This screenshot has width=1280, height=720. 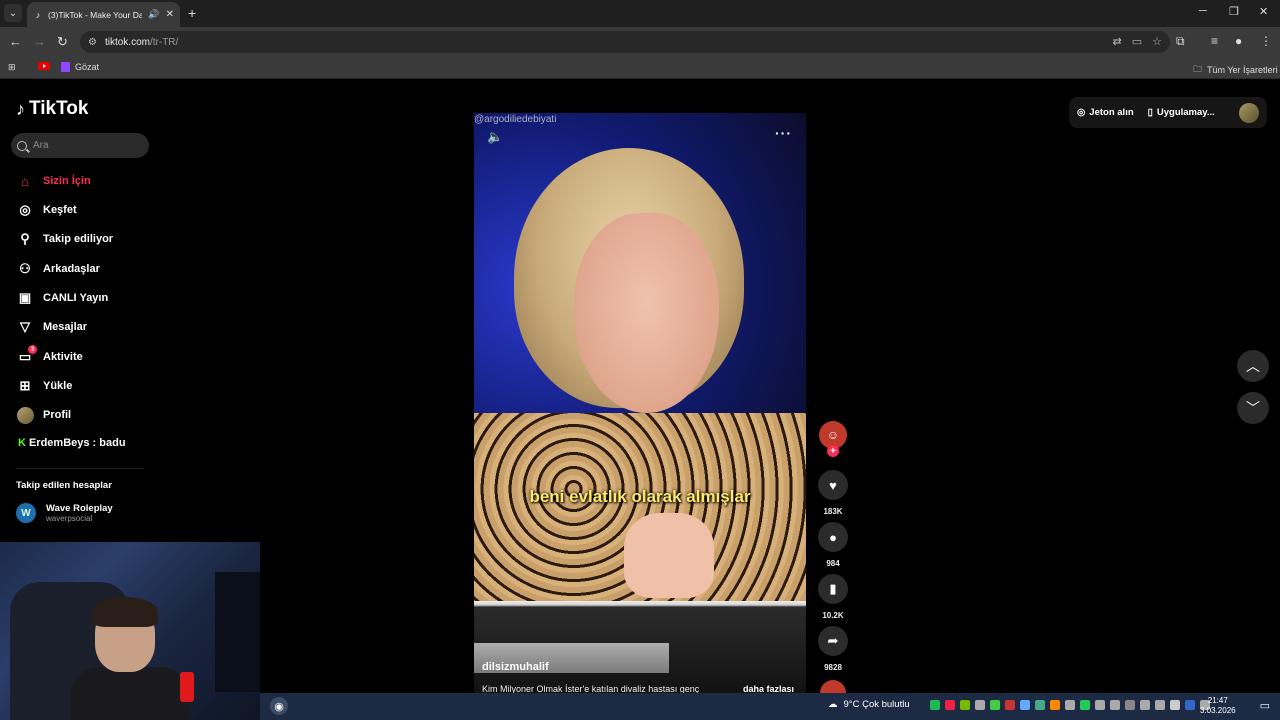 I want to click on user-avatar, so click(x=1249, y=112).